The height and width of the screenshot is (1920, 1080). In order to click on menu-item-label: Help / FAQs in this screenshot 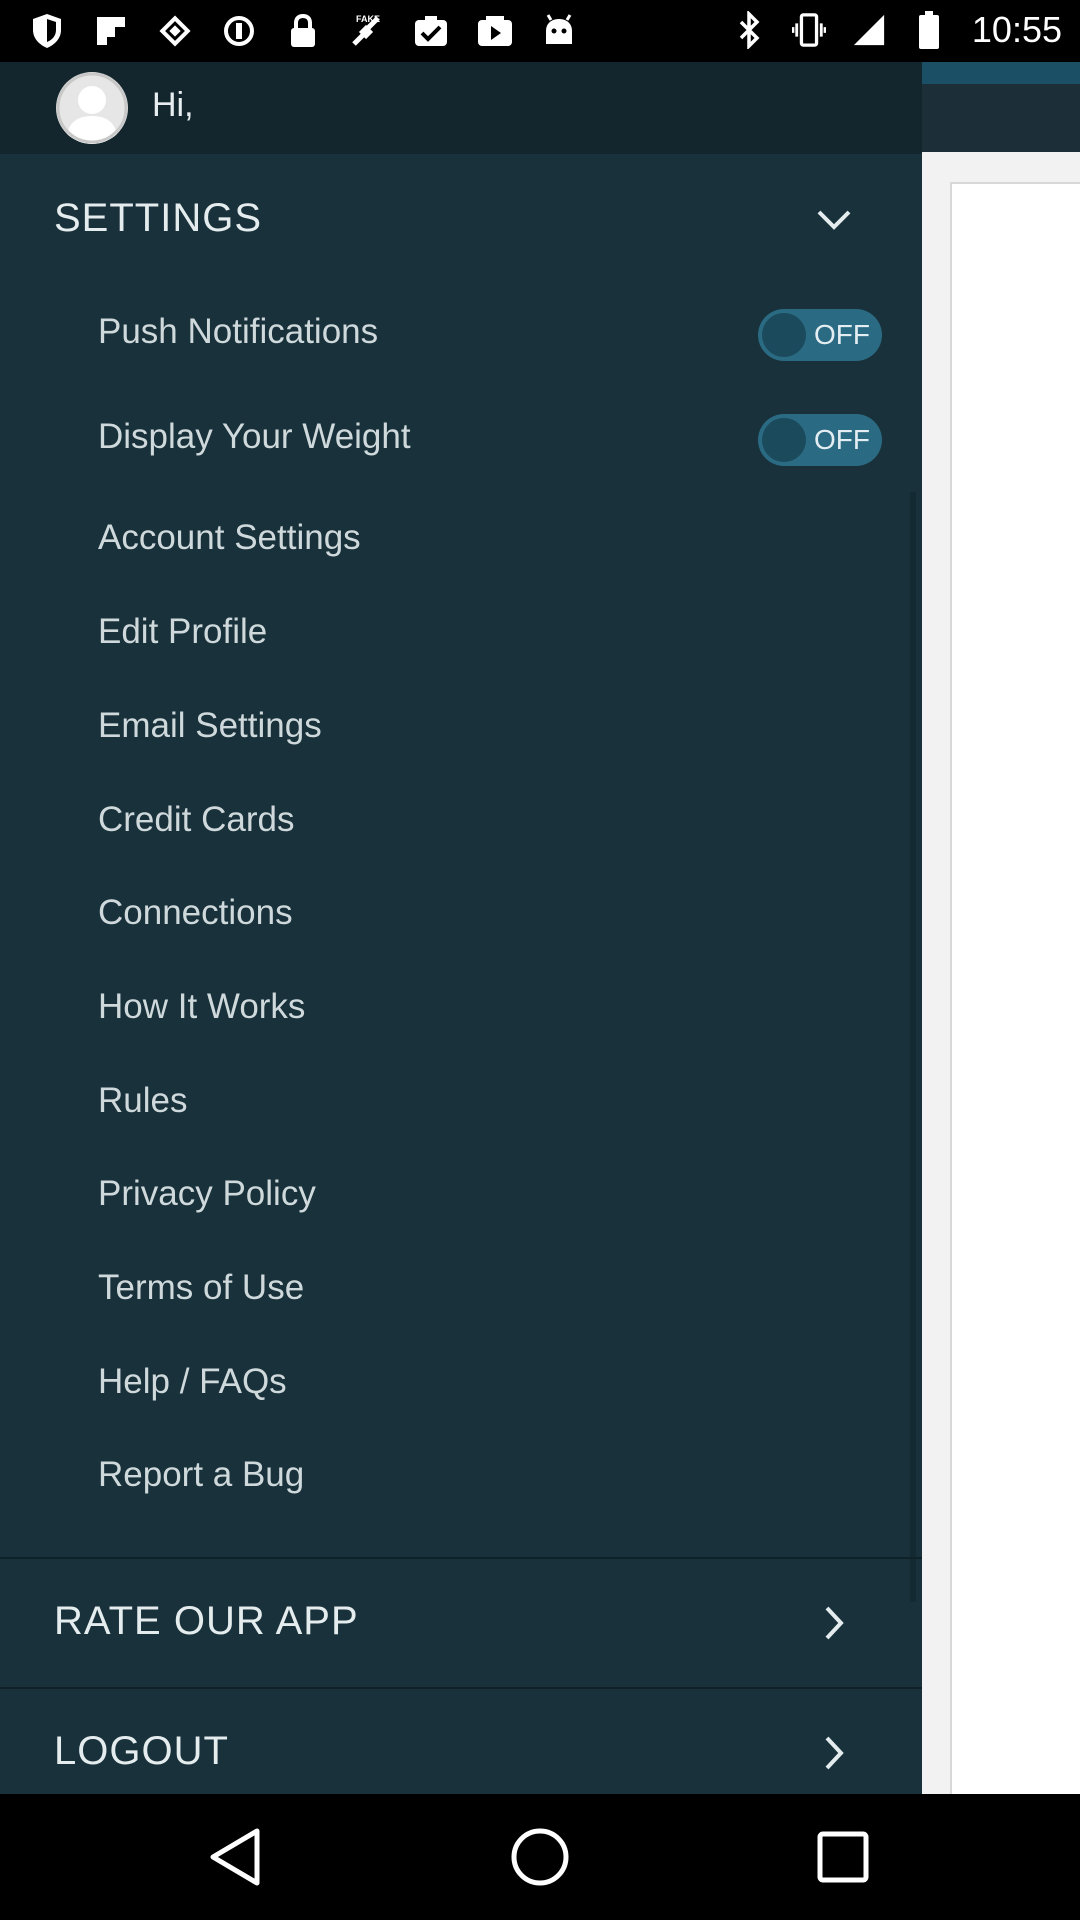, I will do `click(192, 1381)`.